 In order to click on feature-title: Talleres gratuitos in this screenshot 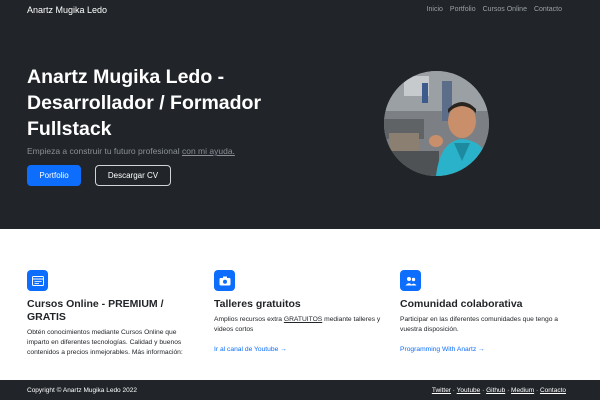, I will do `click(257, 304)`.